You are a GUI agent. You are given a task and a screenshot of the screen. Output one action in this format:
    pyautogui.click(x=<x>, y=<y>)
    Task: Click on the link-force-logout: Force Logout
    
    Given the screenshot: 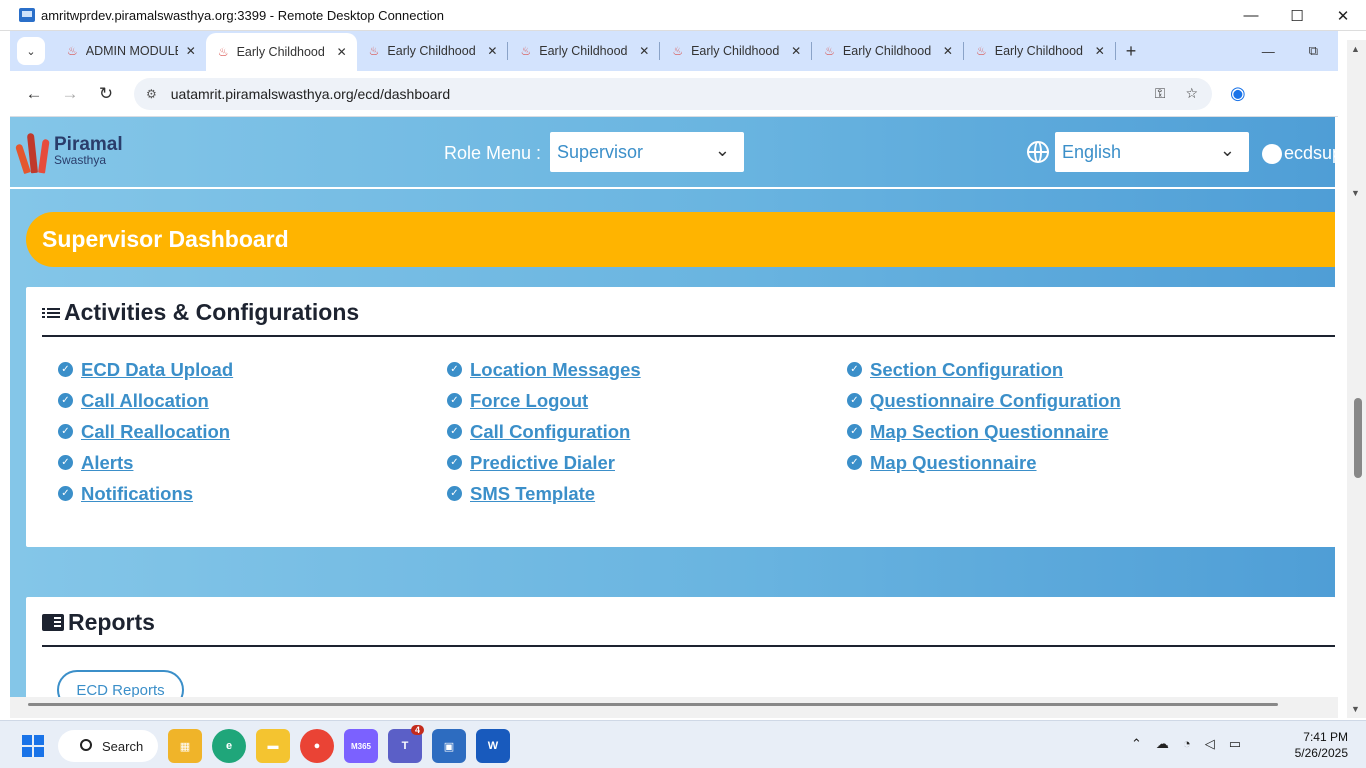 What is the action you would take?
    pyautogui.click(x=529, y=401)
    